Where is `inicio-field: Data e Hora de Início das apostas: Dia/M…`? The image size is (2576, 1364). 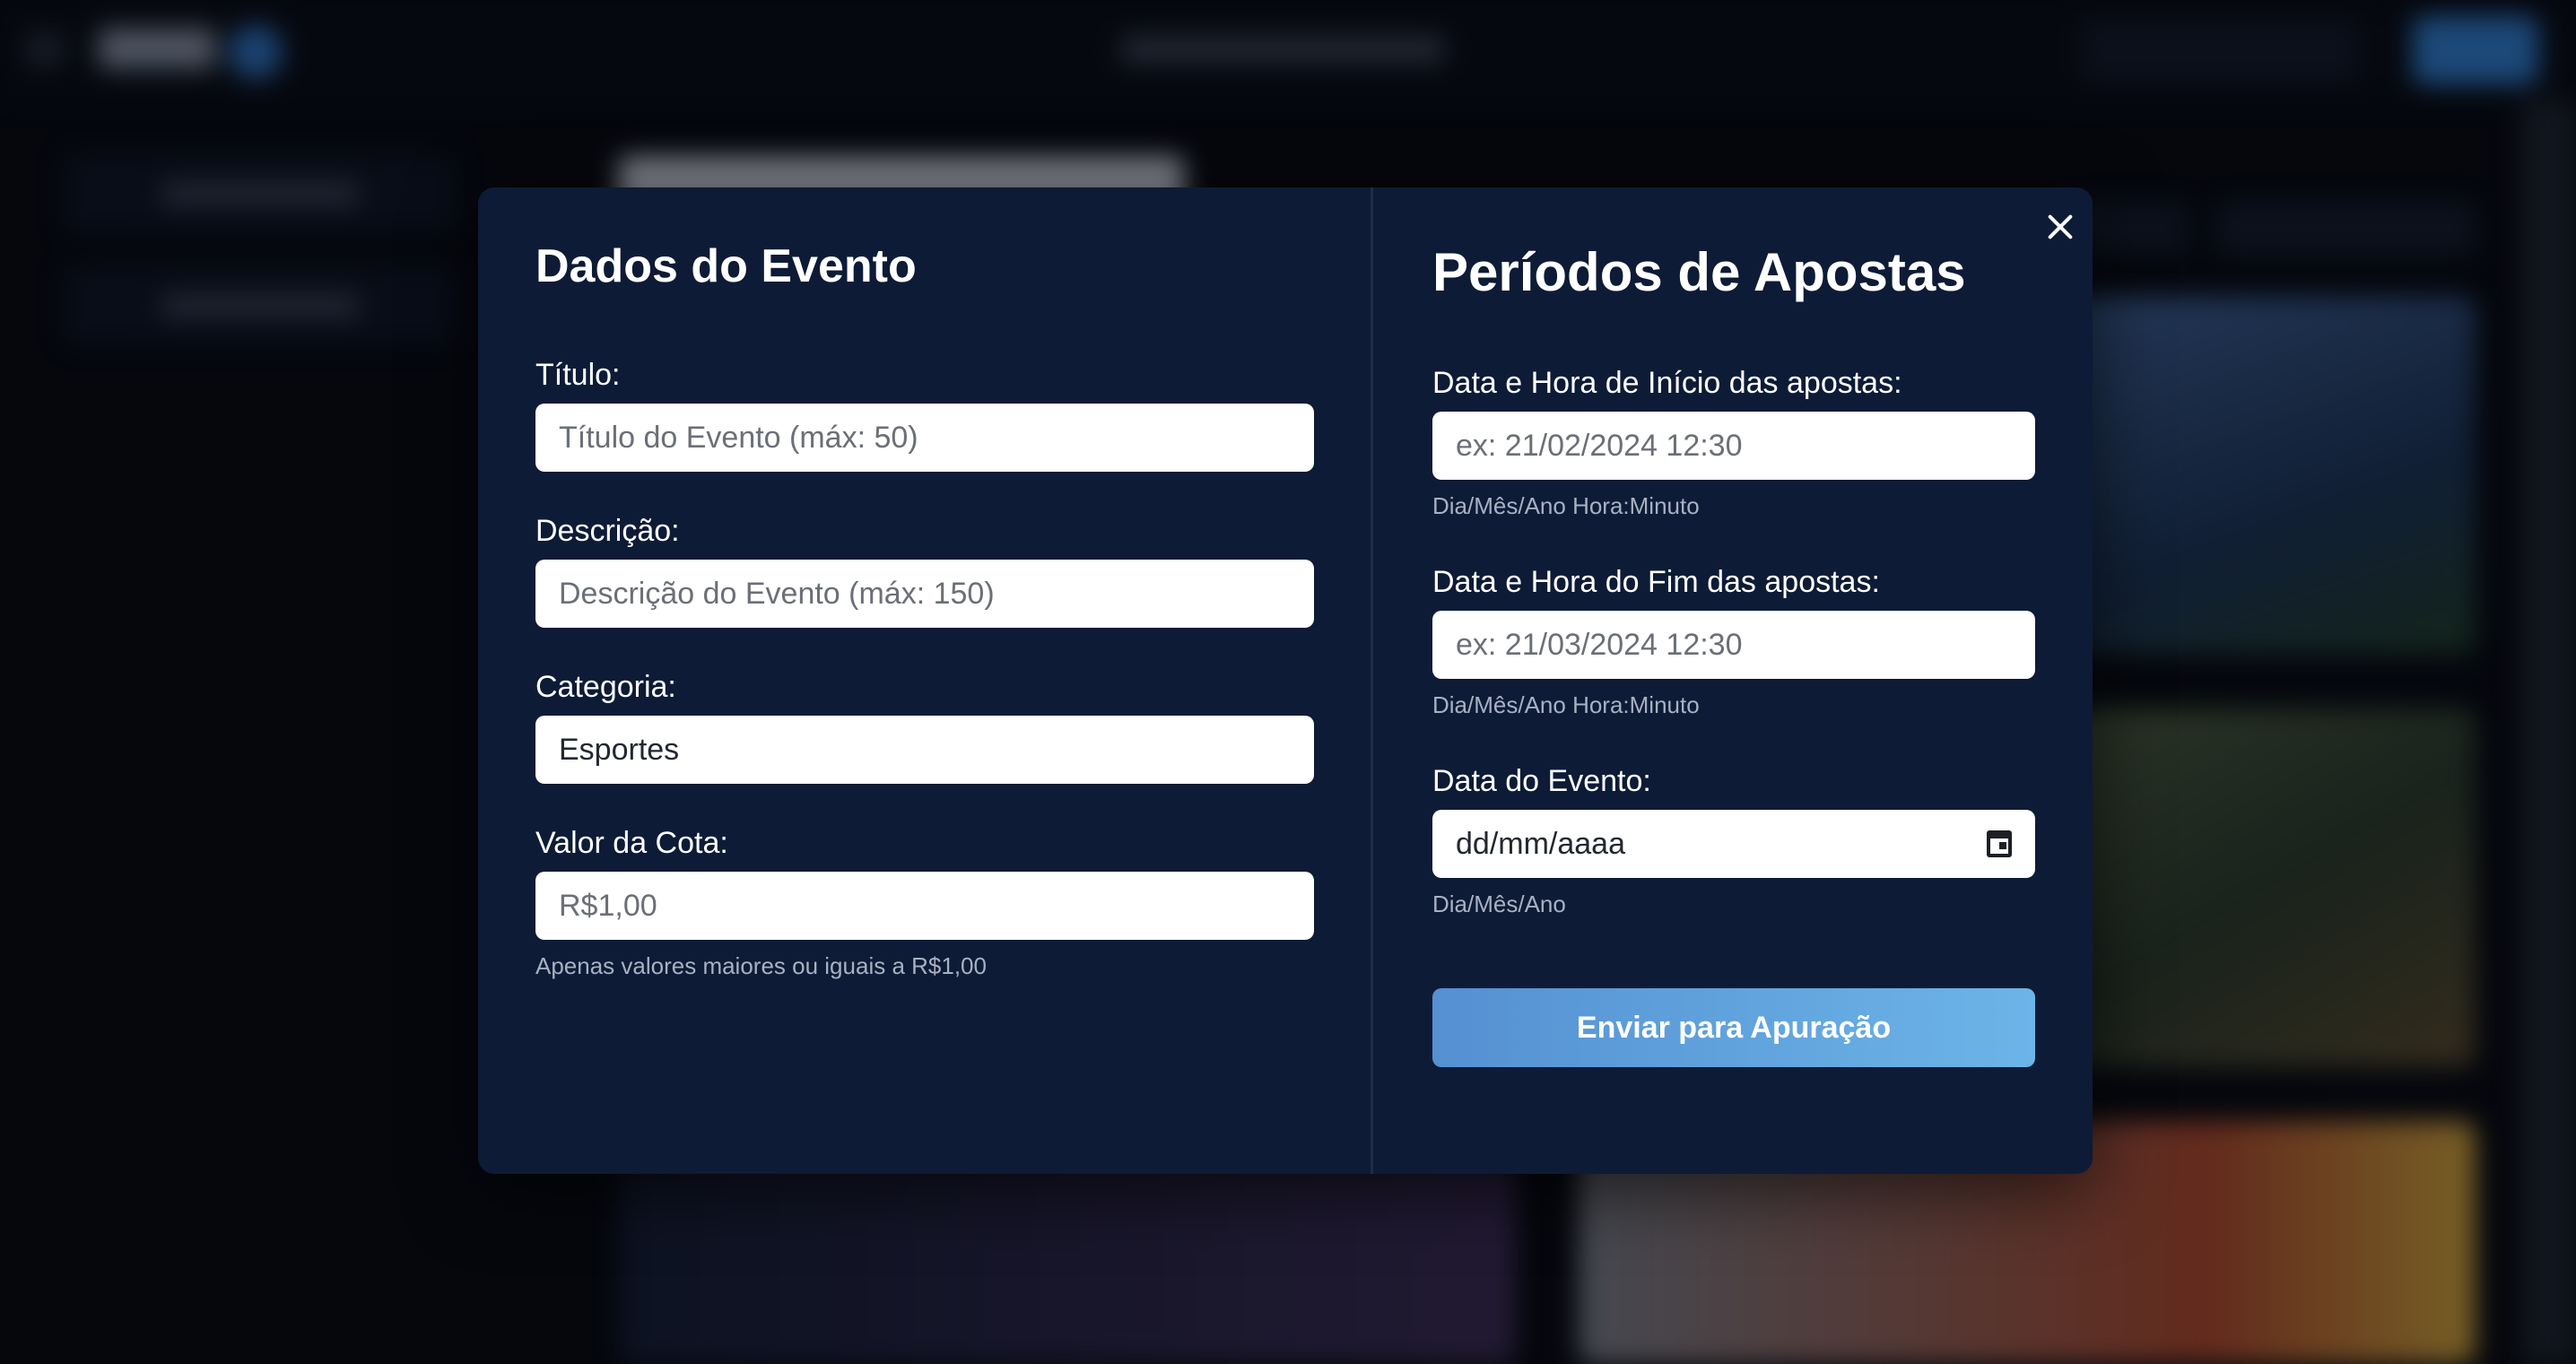
inicio-field: Data e Hora de Início das apostas: Dia/M… is located at coordinates (1733, 443).